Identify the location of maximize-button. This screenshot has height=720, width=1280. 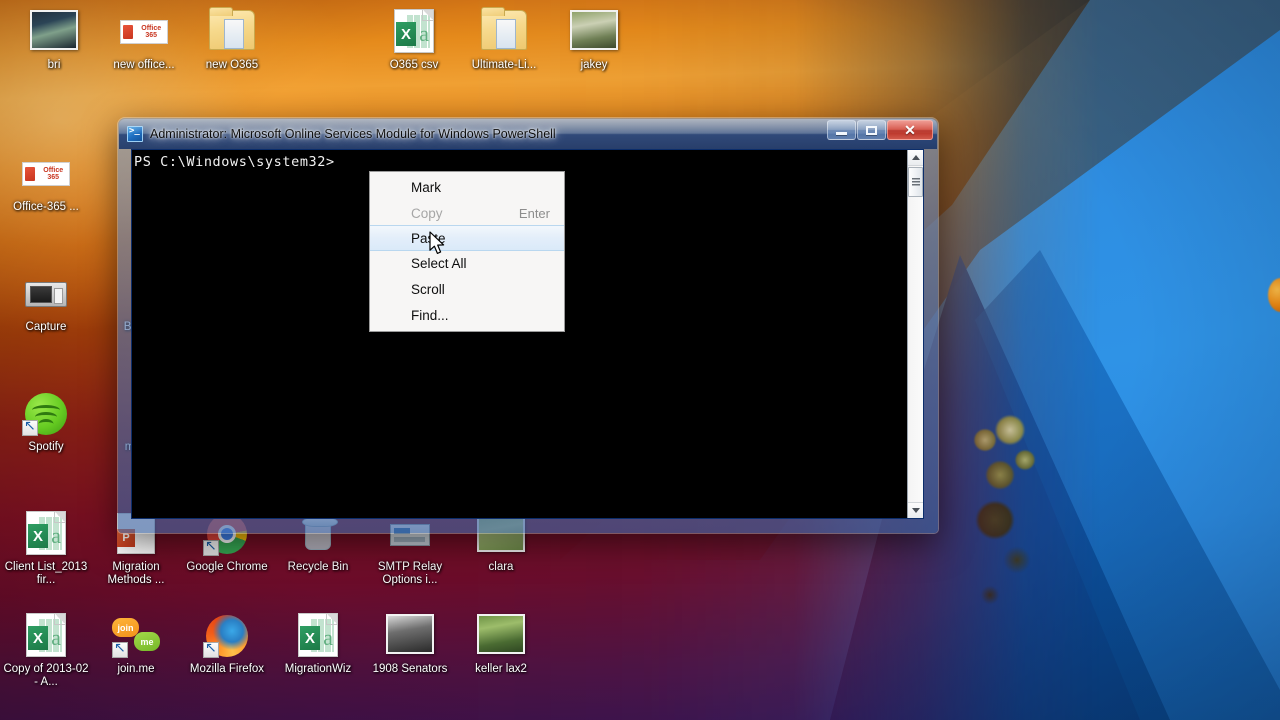
(871, 130).